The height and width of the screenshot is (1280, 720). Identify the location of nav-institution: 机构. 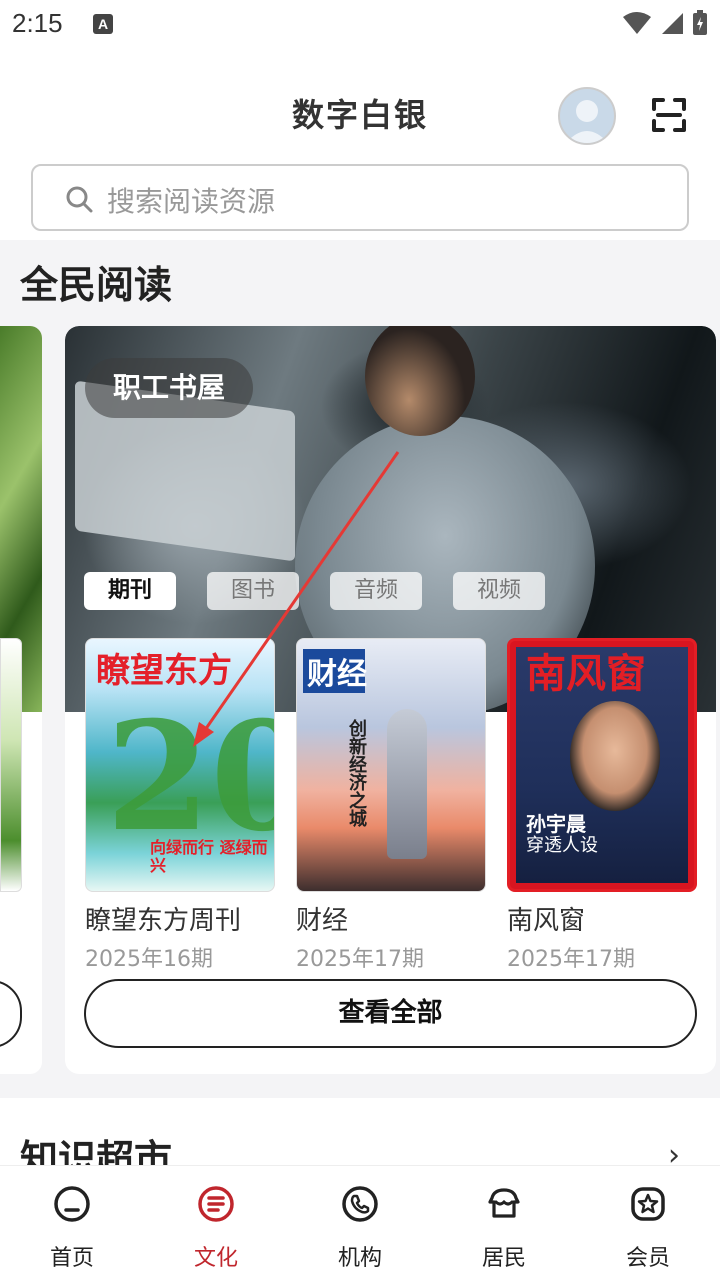
(360, 1223).